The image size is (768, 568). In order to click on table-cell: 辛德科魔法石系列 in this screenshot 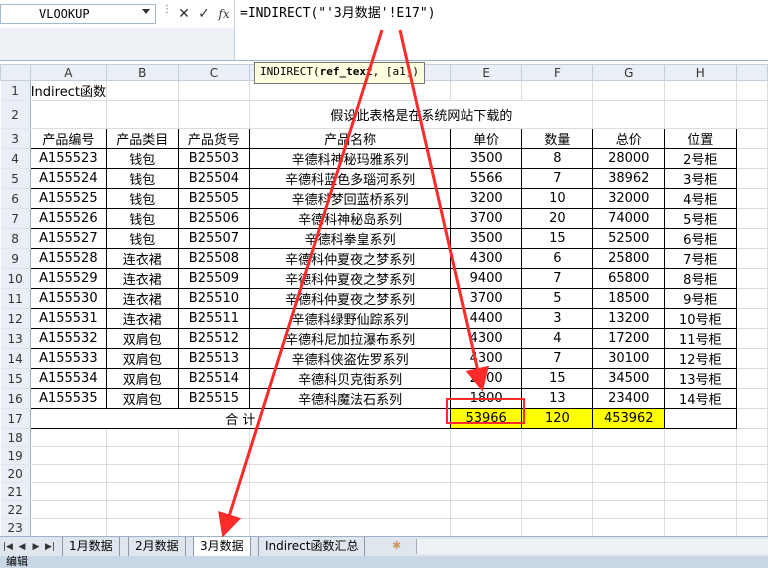, I will do `click(350, 398)`.